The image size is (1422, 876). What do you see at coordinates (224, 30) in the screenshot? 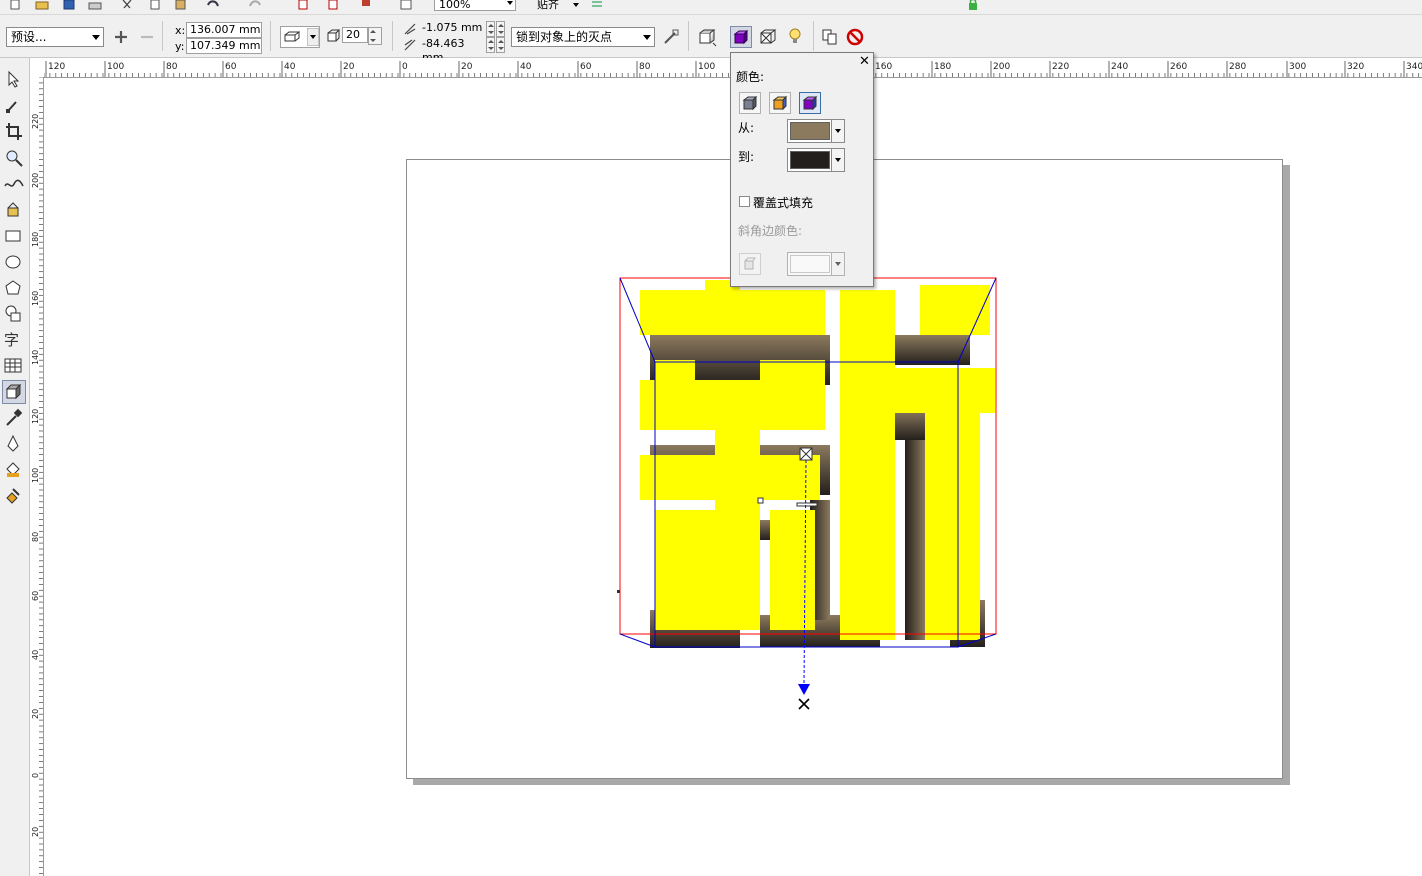
I see `x-position-input: 136.007 mm` at bounding box center [224, 30].